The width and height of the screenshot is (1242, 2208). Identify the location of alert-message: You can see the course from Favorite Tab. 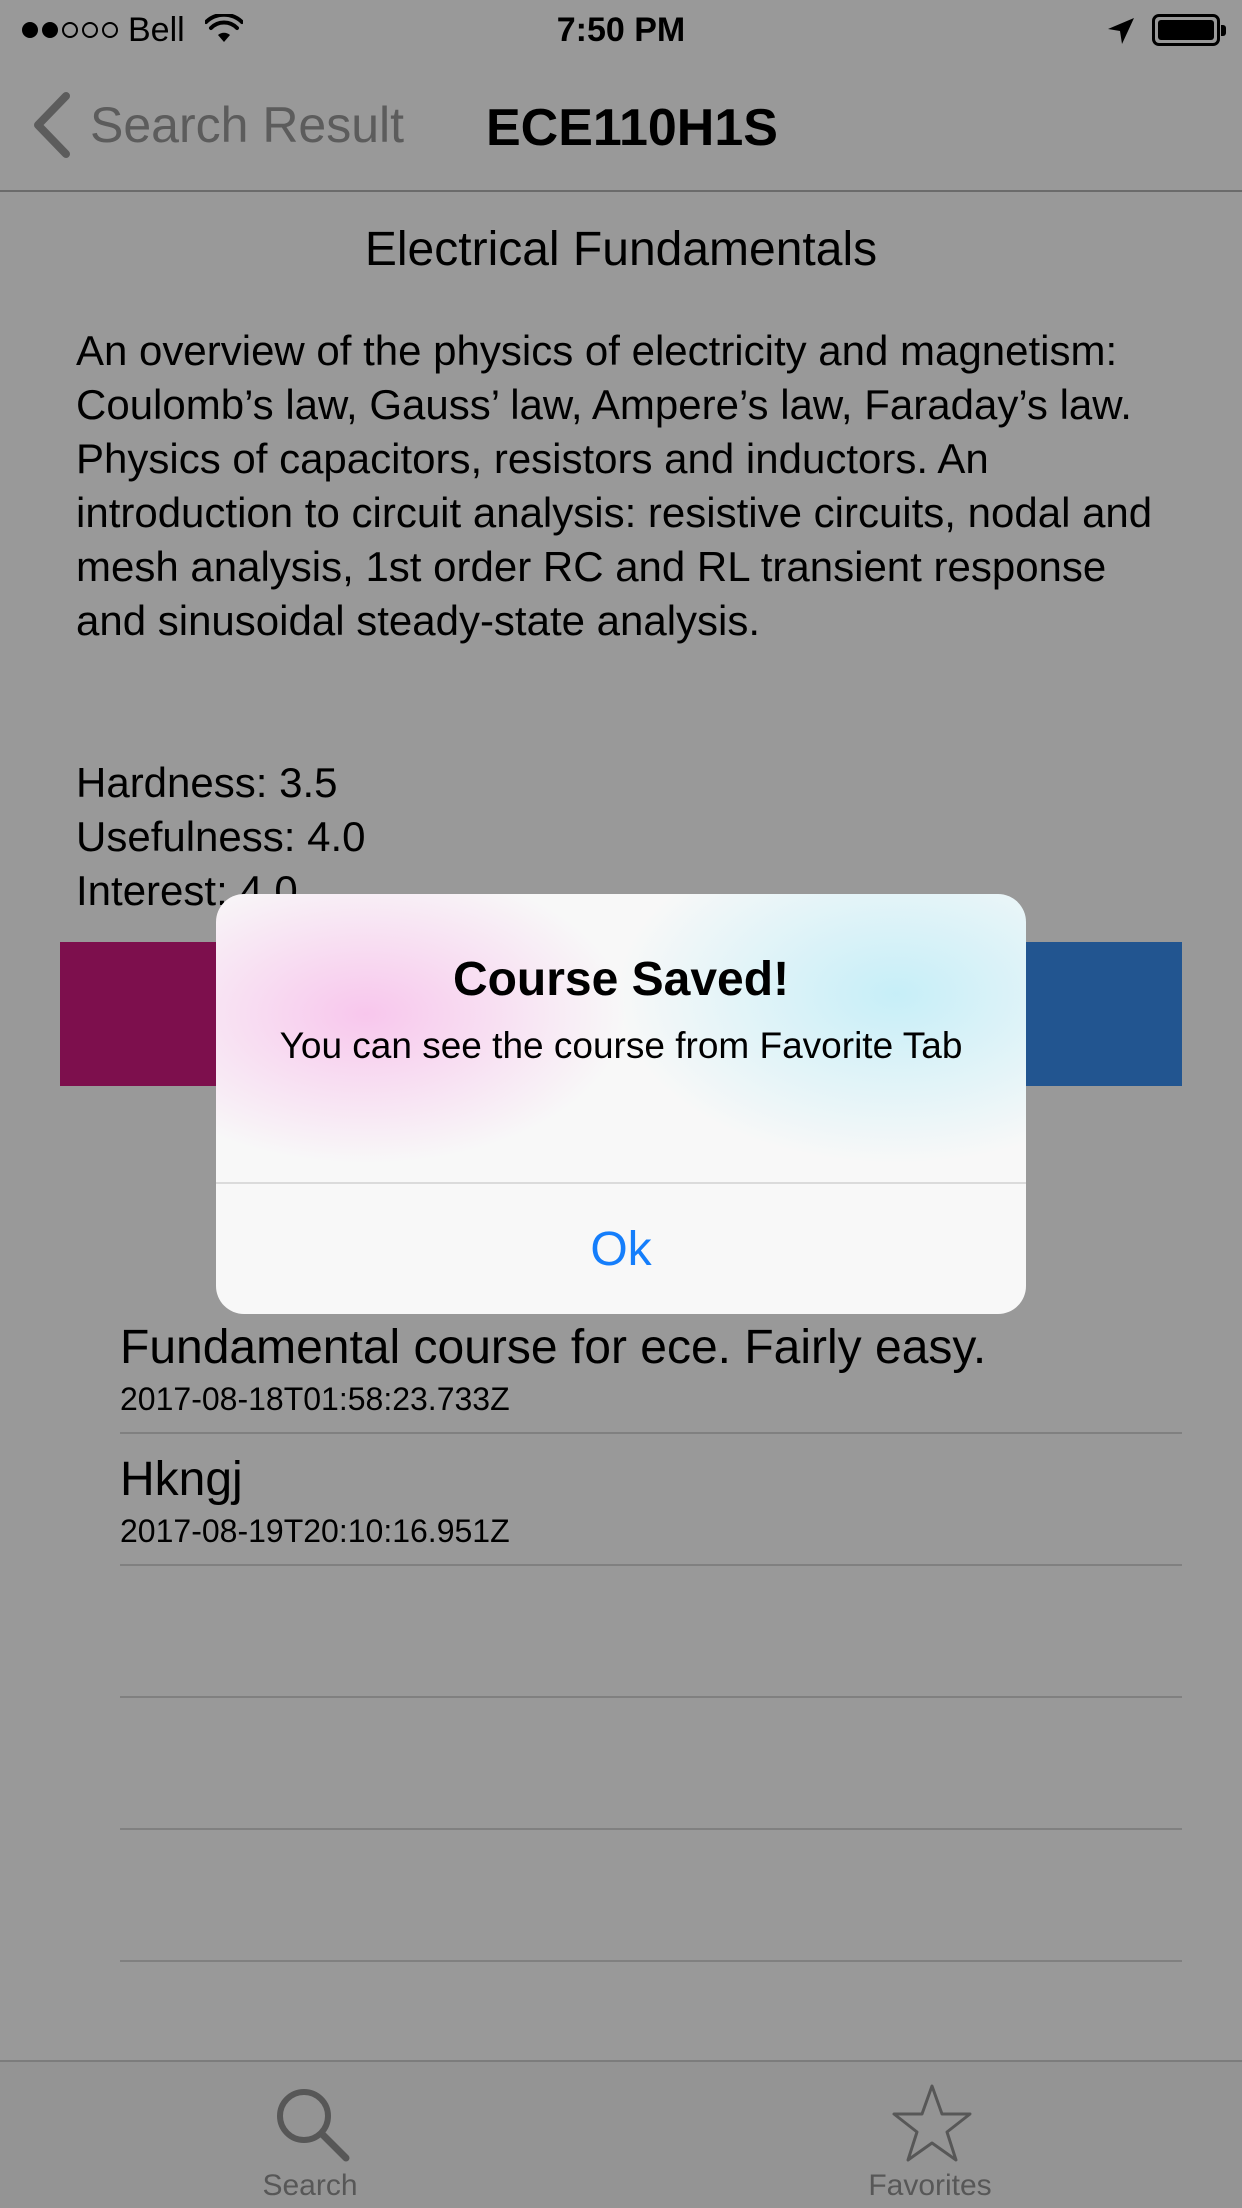
(621, 1045).